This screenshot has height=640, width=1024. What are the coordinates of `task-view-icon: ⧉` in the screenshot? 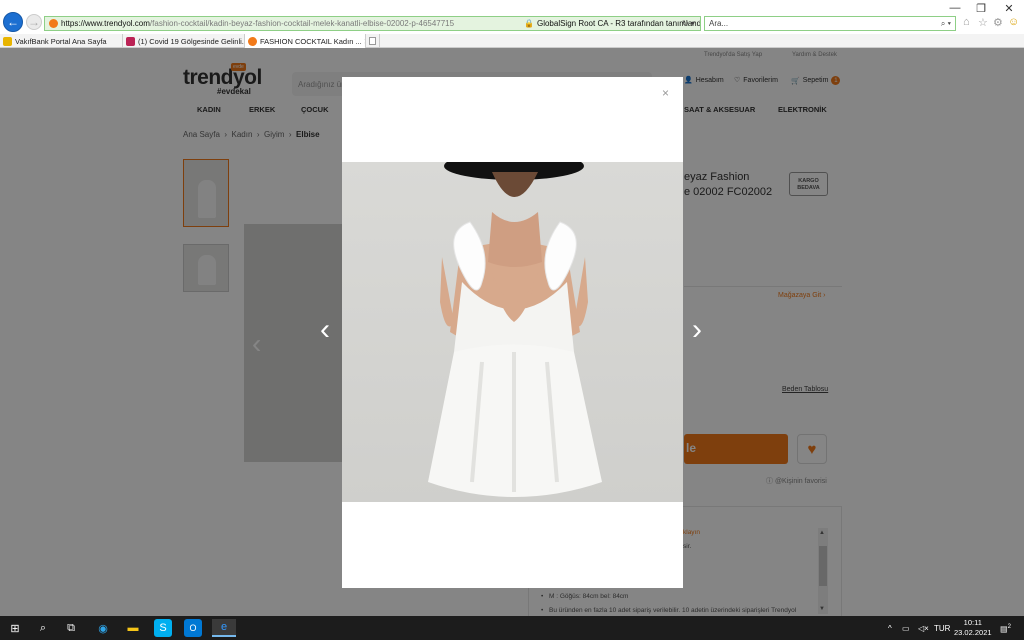 It's located at (71, 628).